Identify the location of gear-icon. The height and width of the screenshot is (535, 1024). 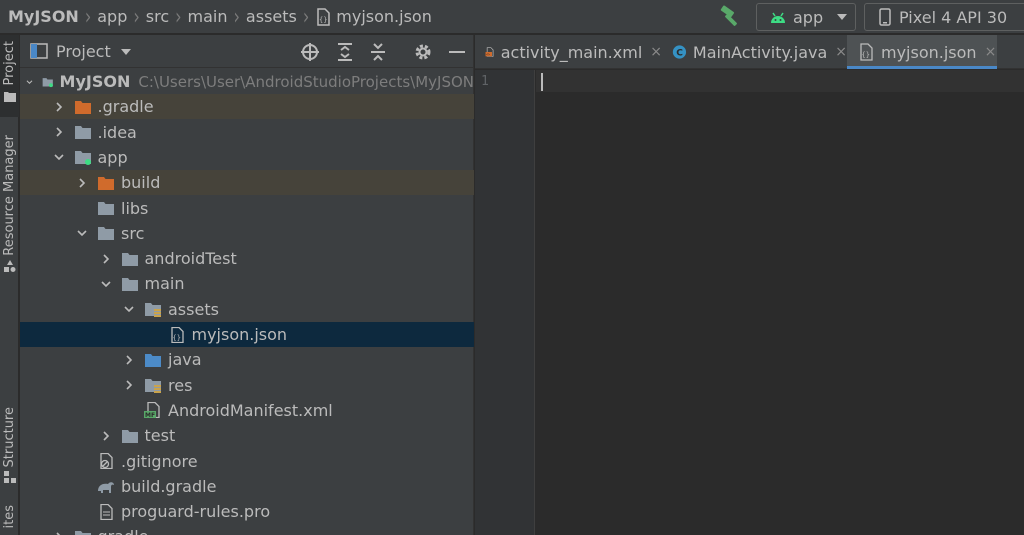
(423, 52).